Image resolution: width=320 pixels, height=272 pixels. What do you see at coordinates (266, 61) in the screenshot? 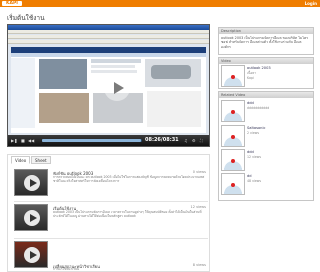
I see `current-video-heading: Video` at bounding box center [266, 61].